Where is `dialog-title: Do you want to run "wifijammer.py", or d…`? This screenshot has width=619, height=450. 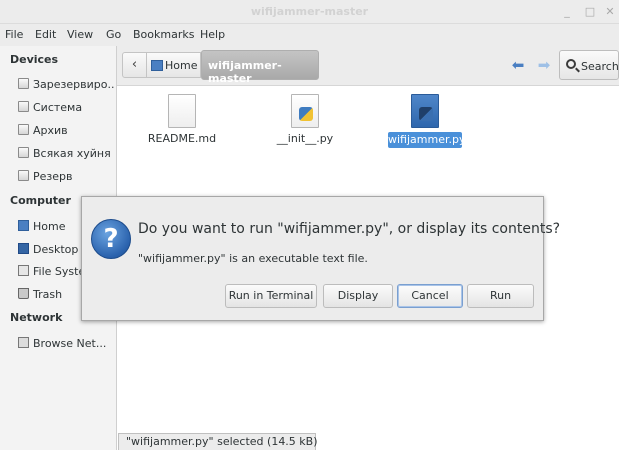
dialog-title: Do you want to run "wifijammer.py", or d… is located at coordinates (349, 229).